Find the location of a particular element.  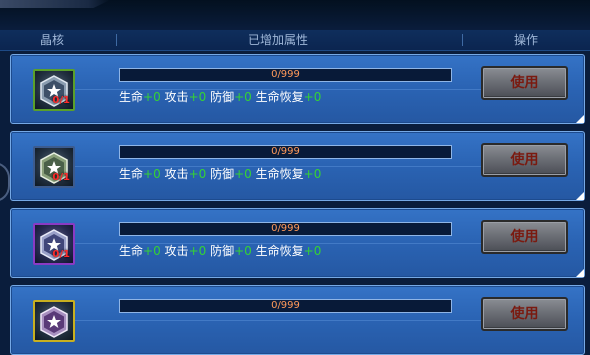

crystal-star-icon is located at coordinates (54, 322).